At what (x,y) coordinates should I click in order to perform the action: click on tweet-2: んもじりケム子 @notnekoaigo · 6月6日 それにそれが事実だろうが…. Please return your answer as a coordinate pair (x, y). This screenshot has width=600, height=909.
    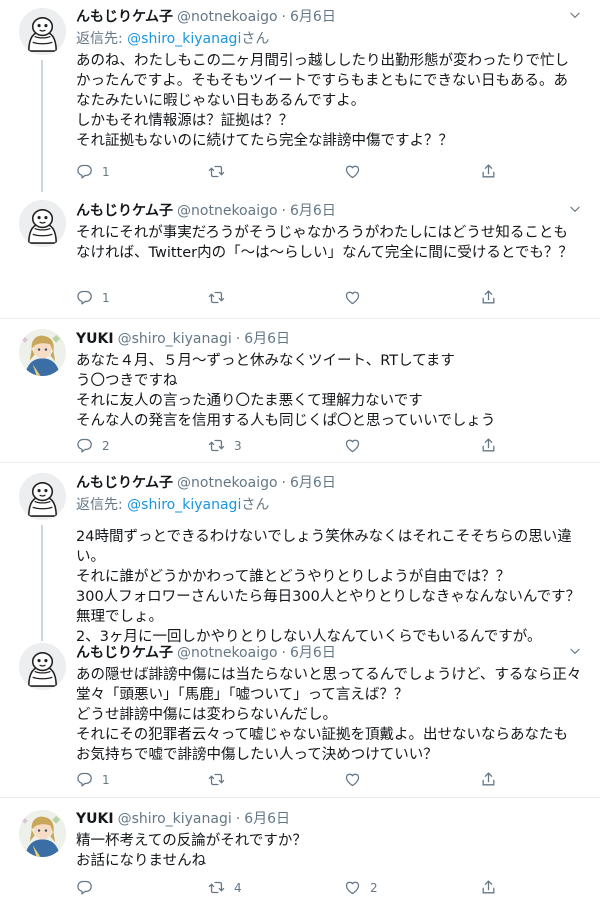
    Looking at the image, I should click on (300, 254).